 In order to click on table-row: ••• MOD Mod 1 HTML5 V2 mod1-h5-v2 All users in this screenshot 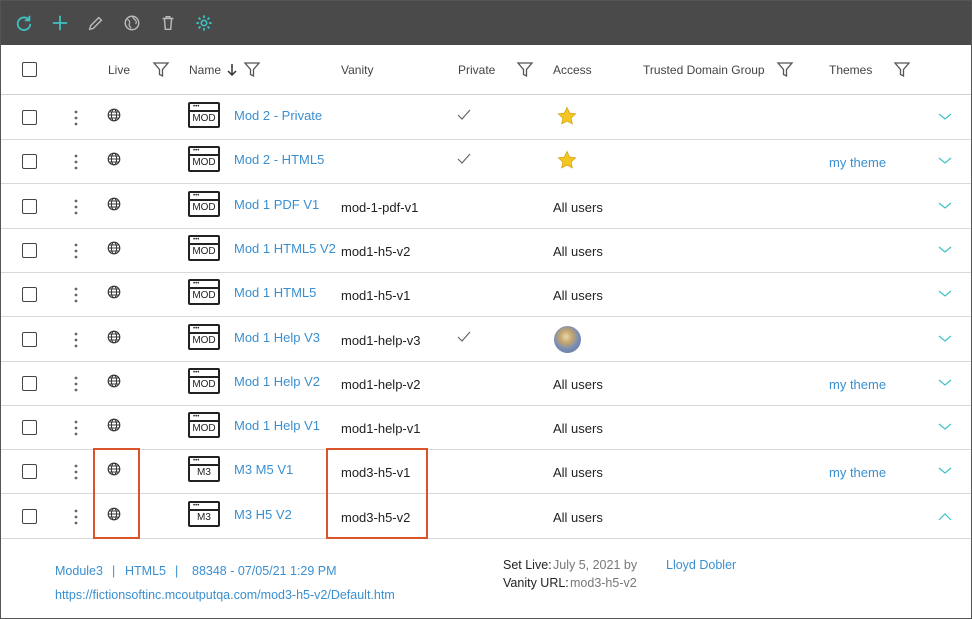, I will do `click(486, 251)`.